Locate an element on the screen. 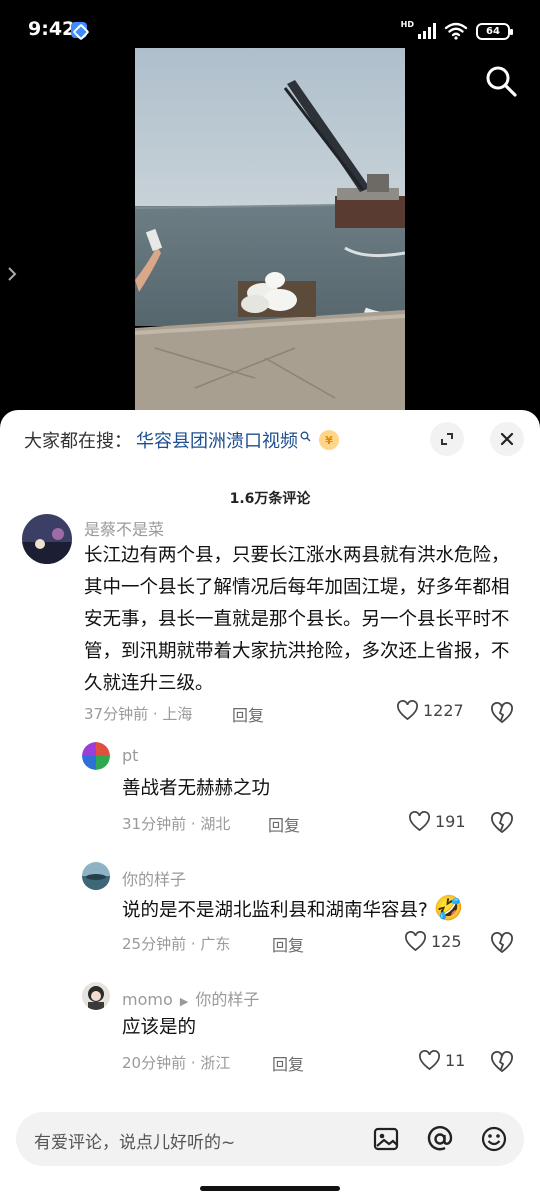 Image resolution: width=540 pixels, height=1200 pixels. laughing-emoji: 🤣 is located at coordinates (448, 908).